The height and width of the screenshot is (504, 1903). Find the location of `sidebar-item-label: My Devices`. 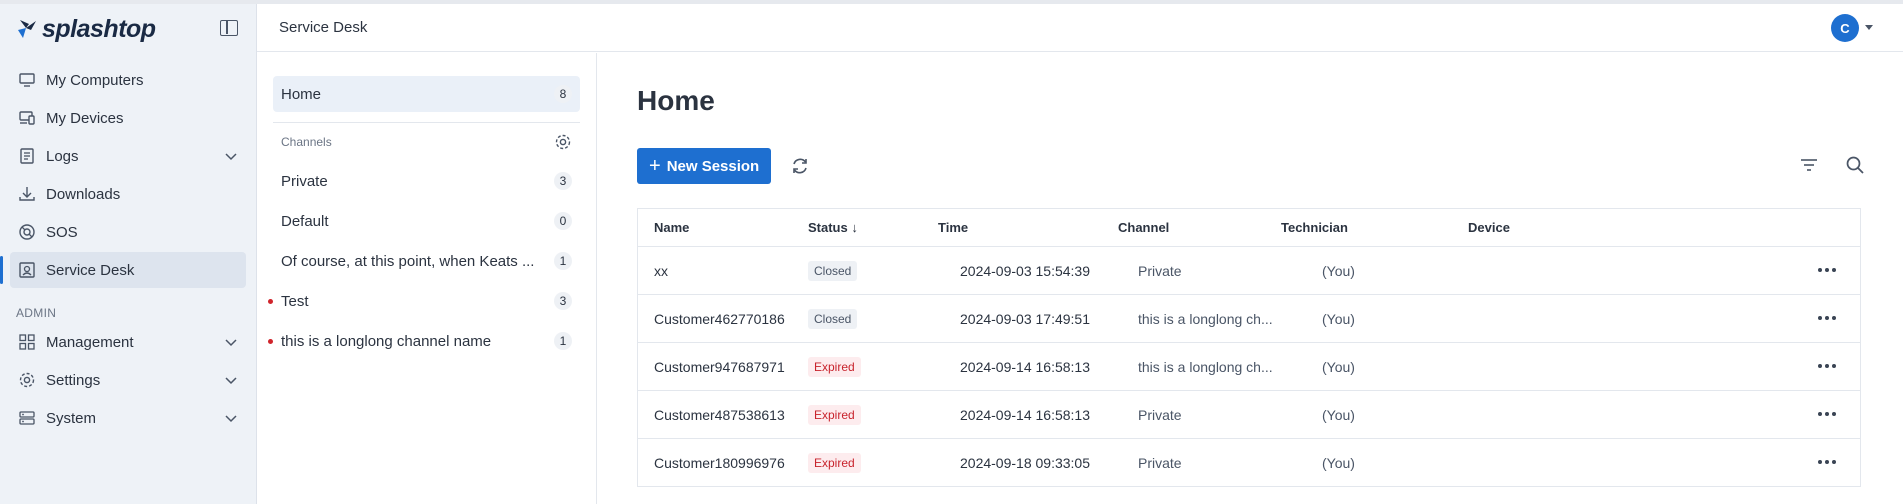

sidebar-item-label: My Devices is located at coordinates (85, 118).